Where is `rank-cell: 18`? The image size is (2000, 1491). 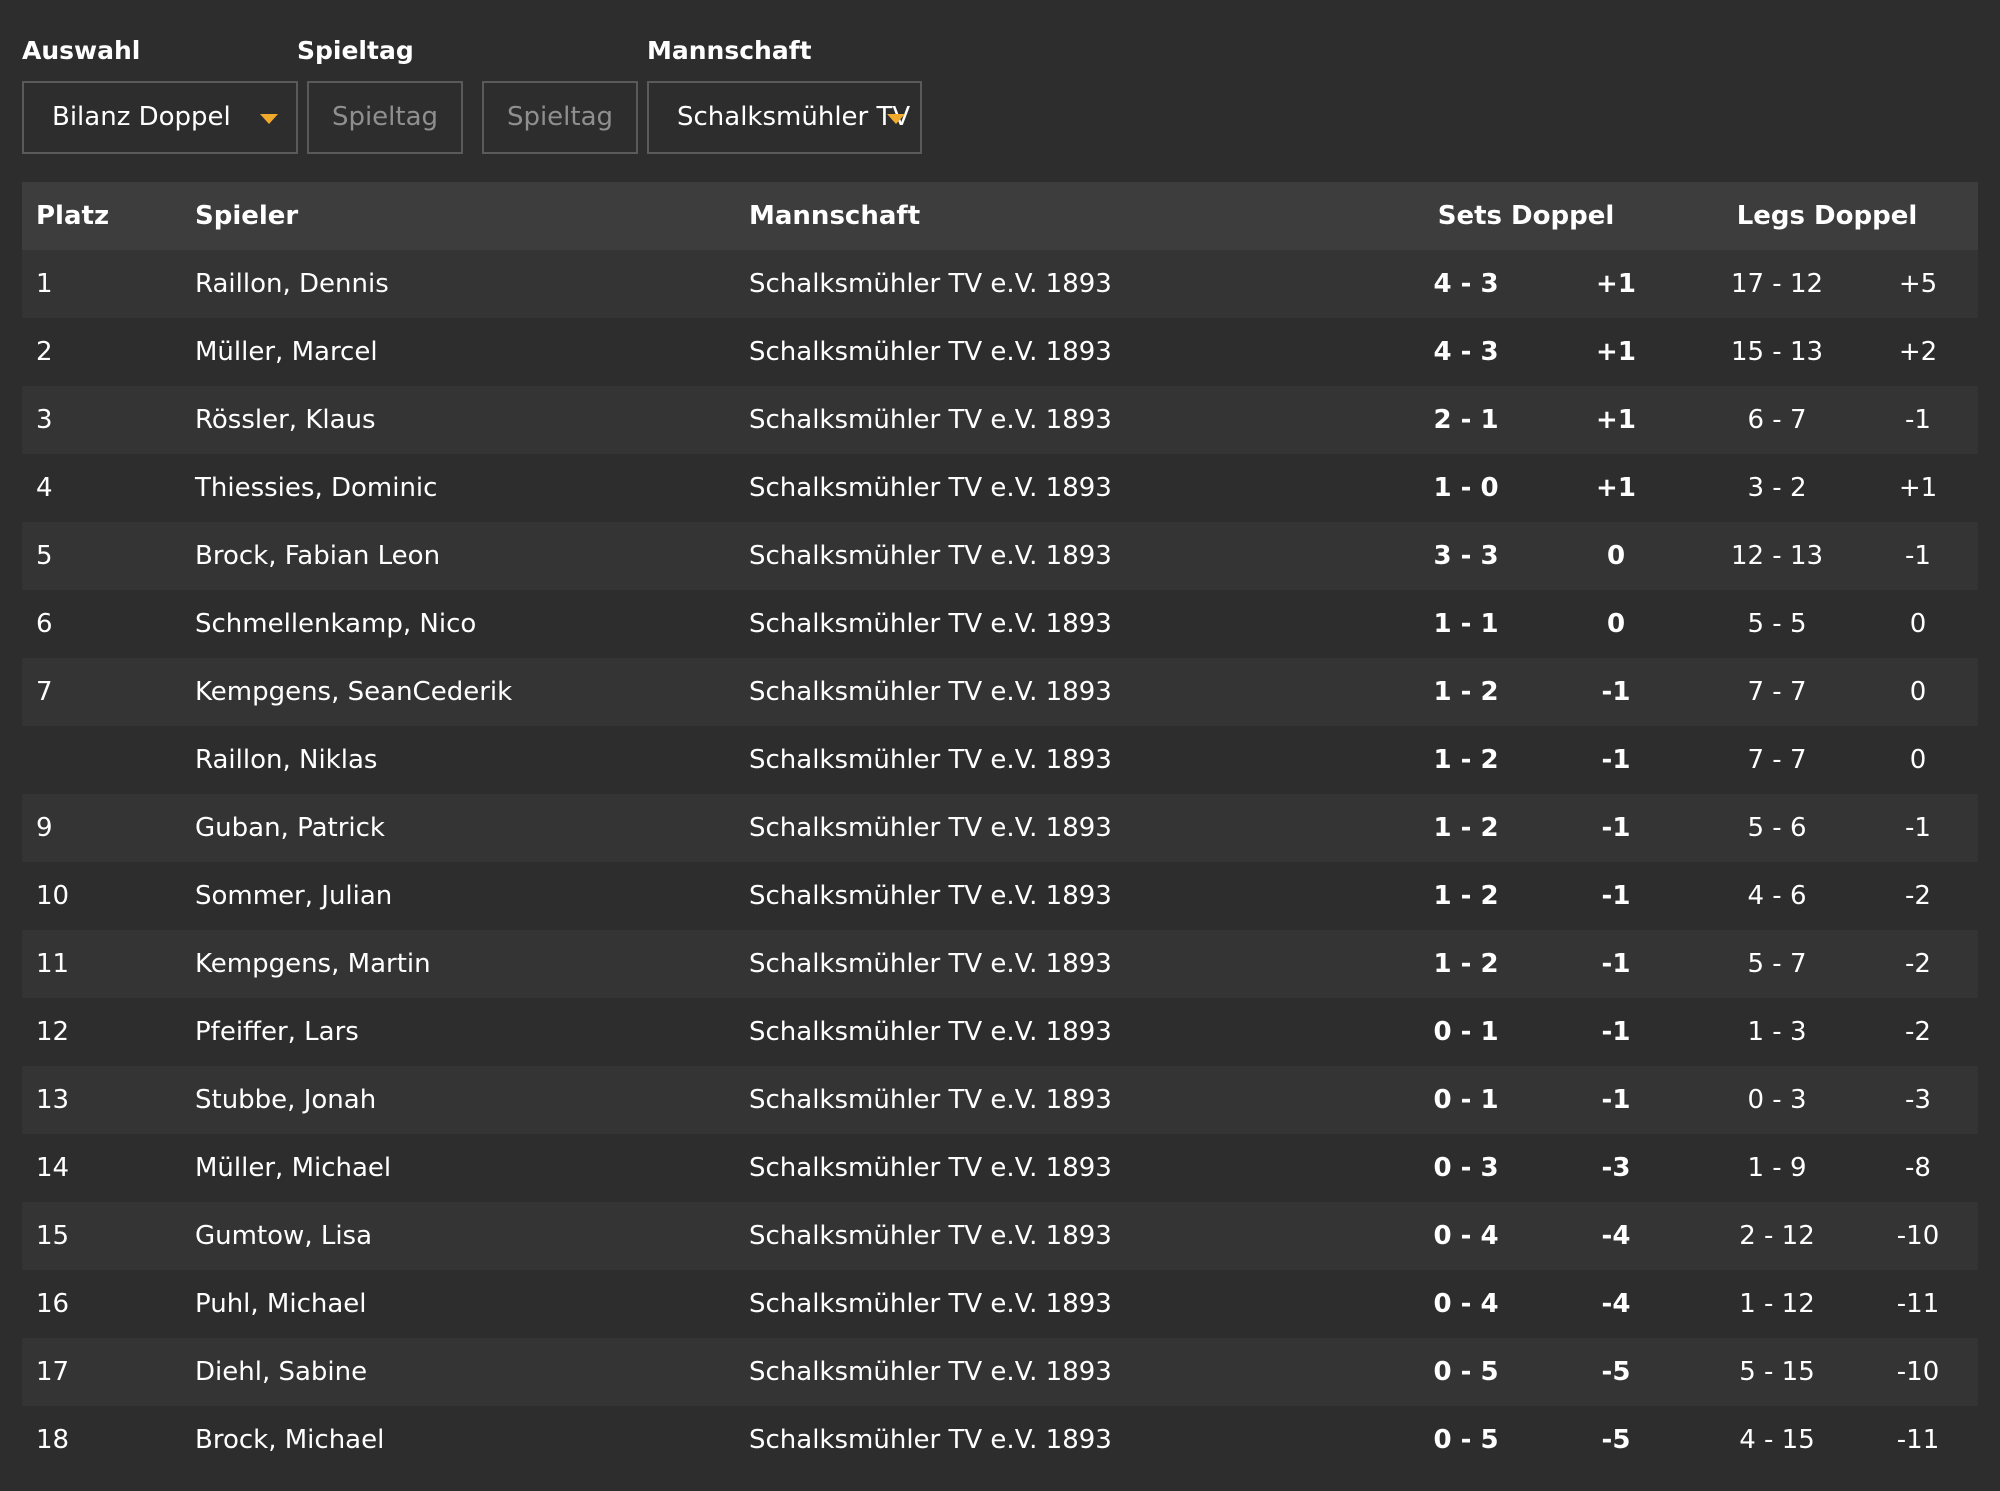
rank-cell: 18 is located at coordinates (53, 1440).